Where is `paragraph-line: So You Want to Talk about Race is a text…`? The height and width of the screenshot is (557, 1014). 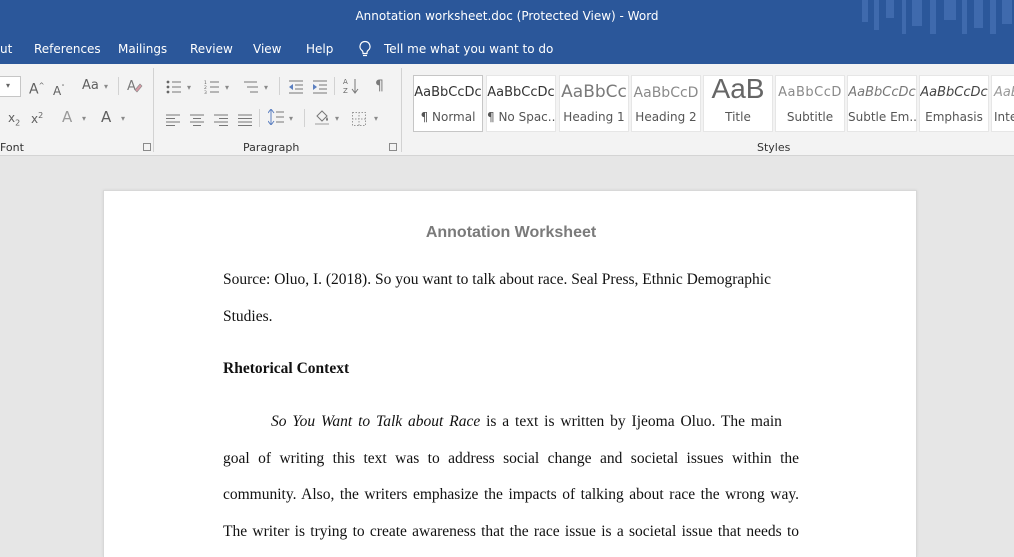
paragraph-line: So You Want to Talk about Race is a text… is located at coordinates (511, 422).